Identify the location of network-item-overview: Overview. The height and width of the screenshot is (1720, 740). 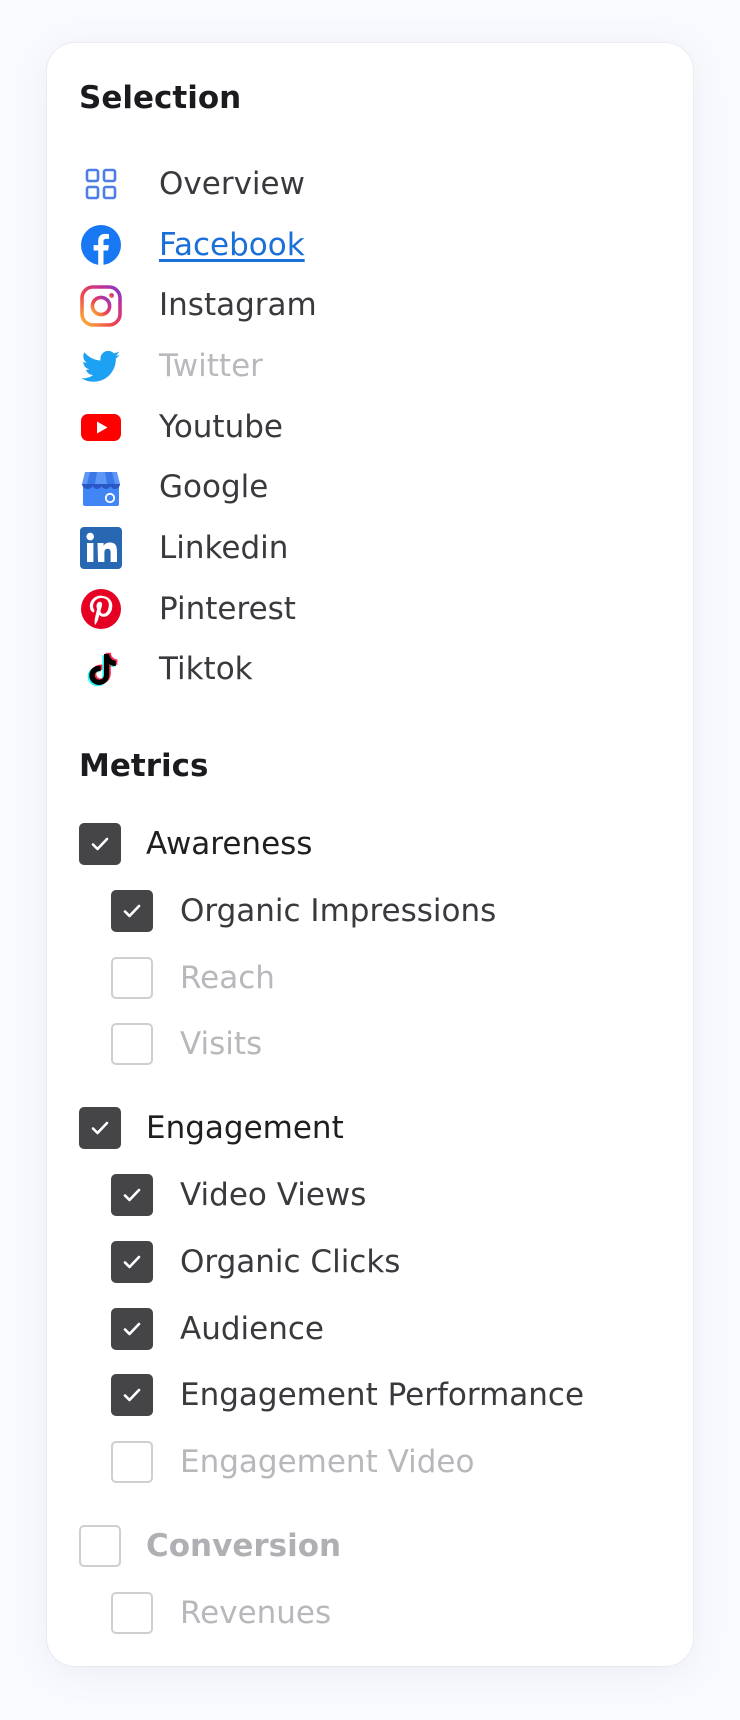
(198, 184).